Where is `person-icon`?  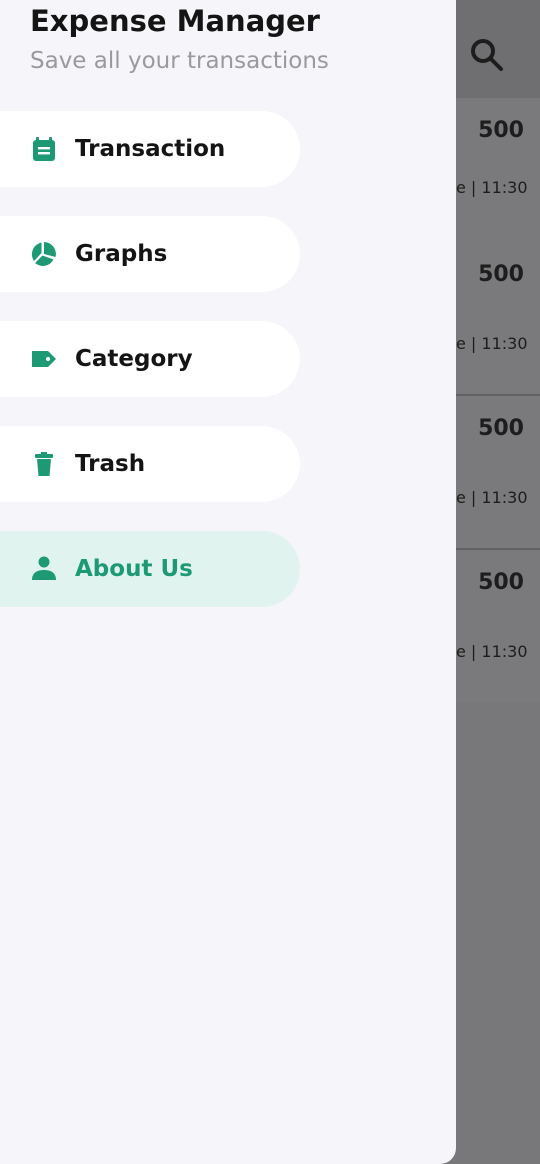
person-icon is located at coordinates (44, 569).